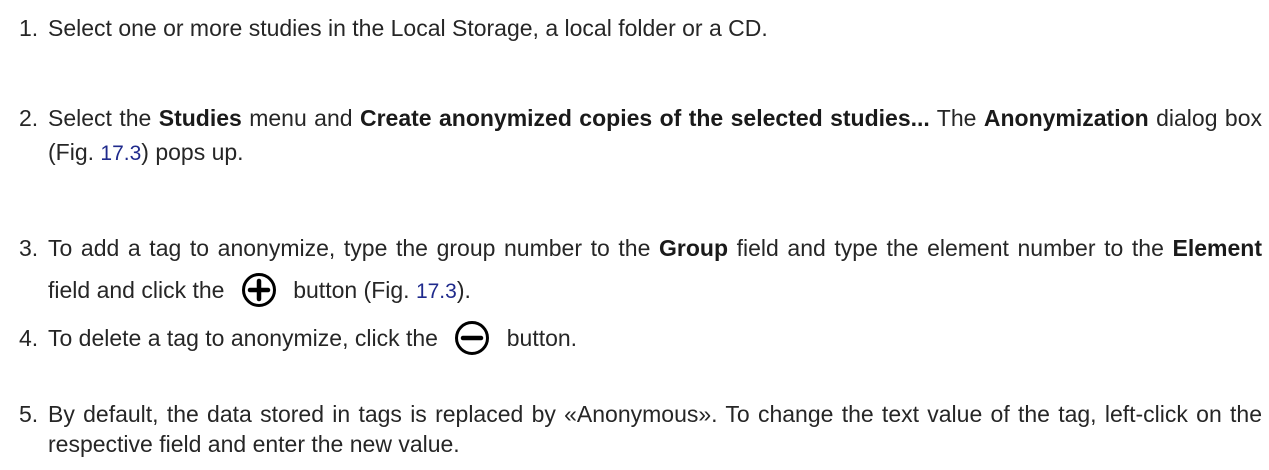 The width and height of the screenshot is (1269, 470). I want to click on text-run: field and type the element number to the, so click(950, 248).